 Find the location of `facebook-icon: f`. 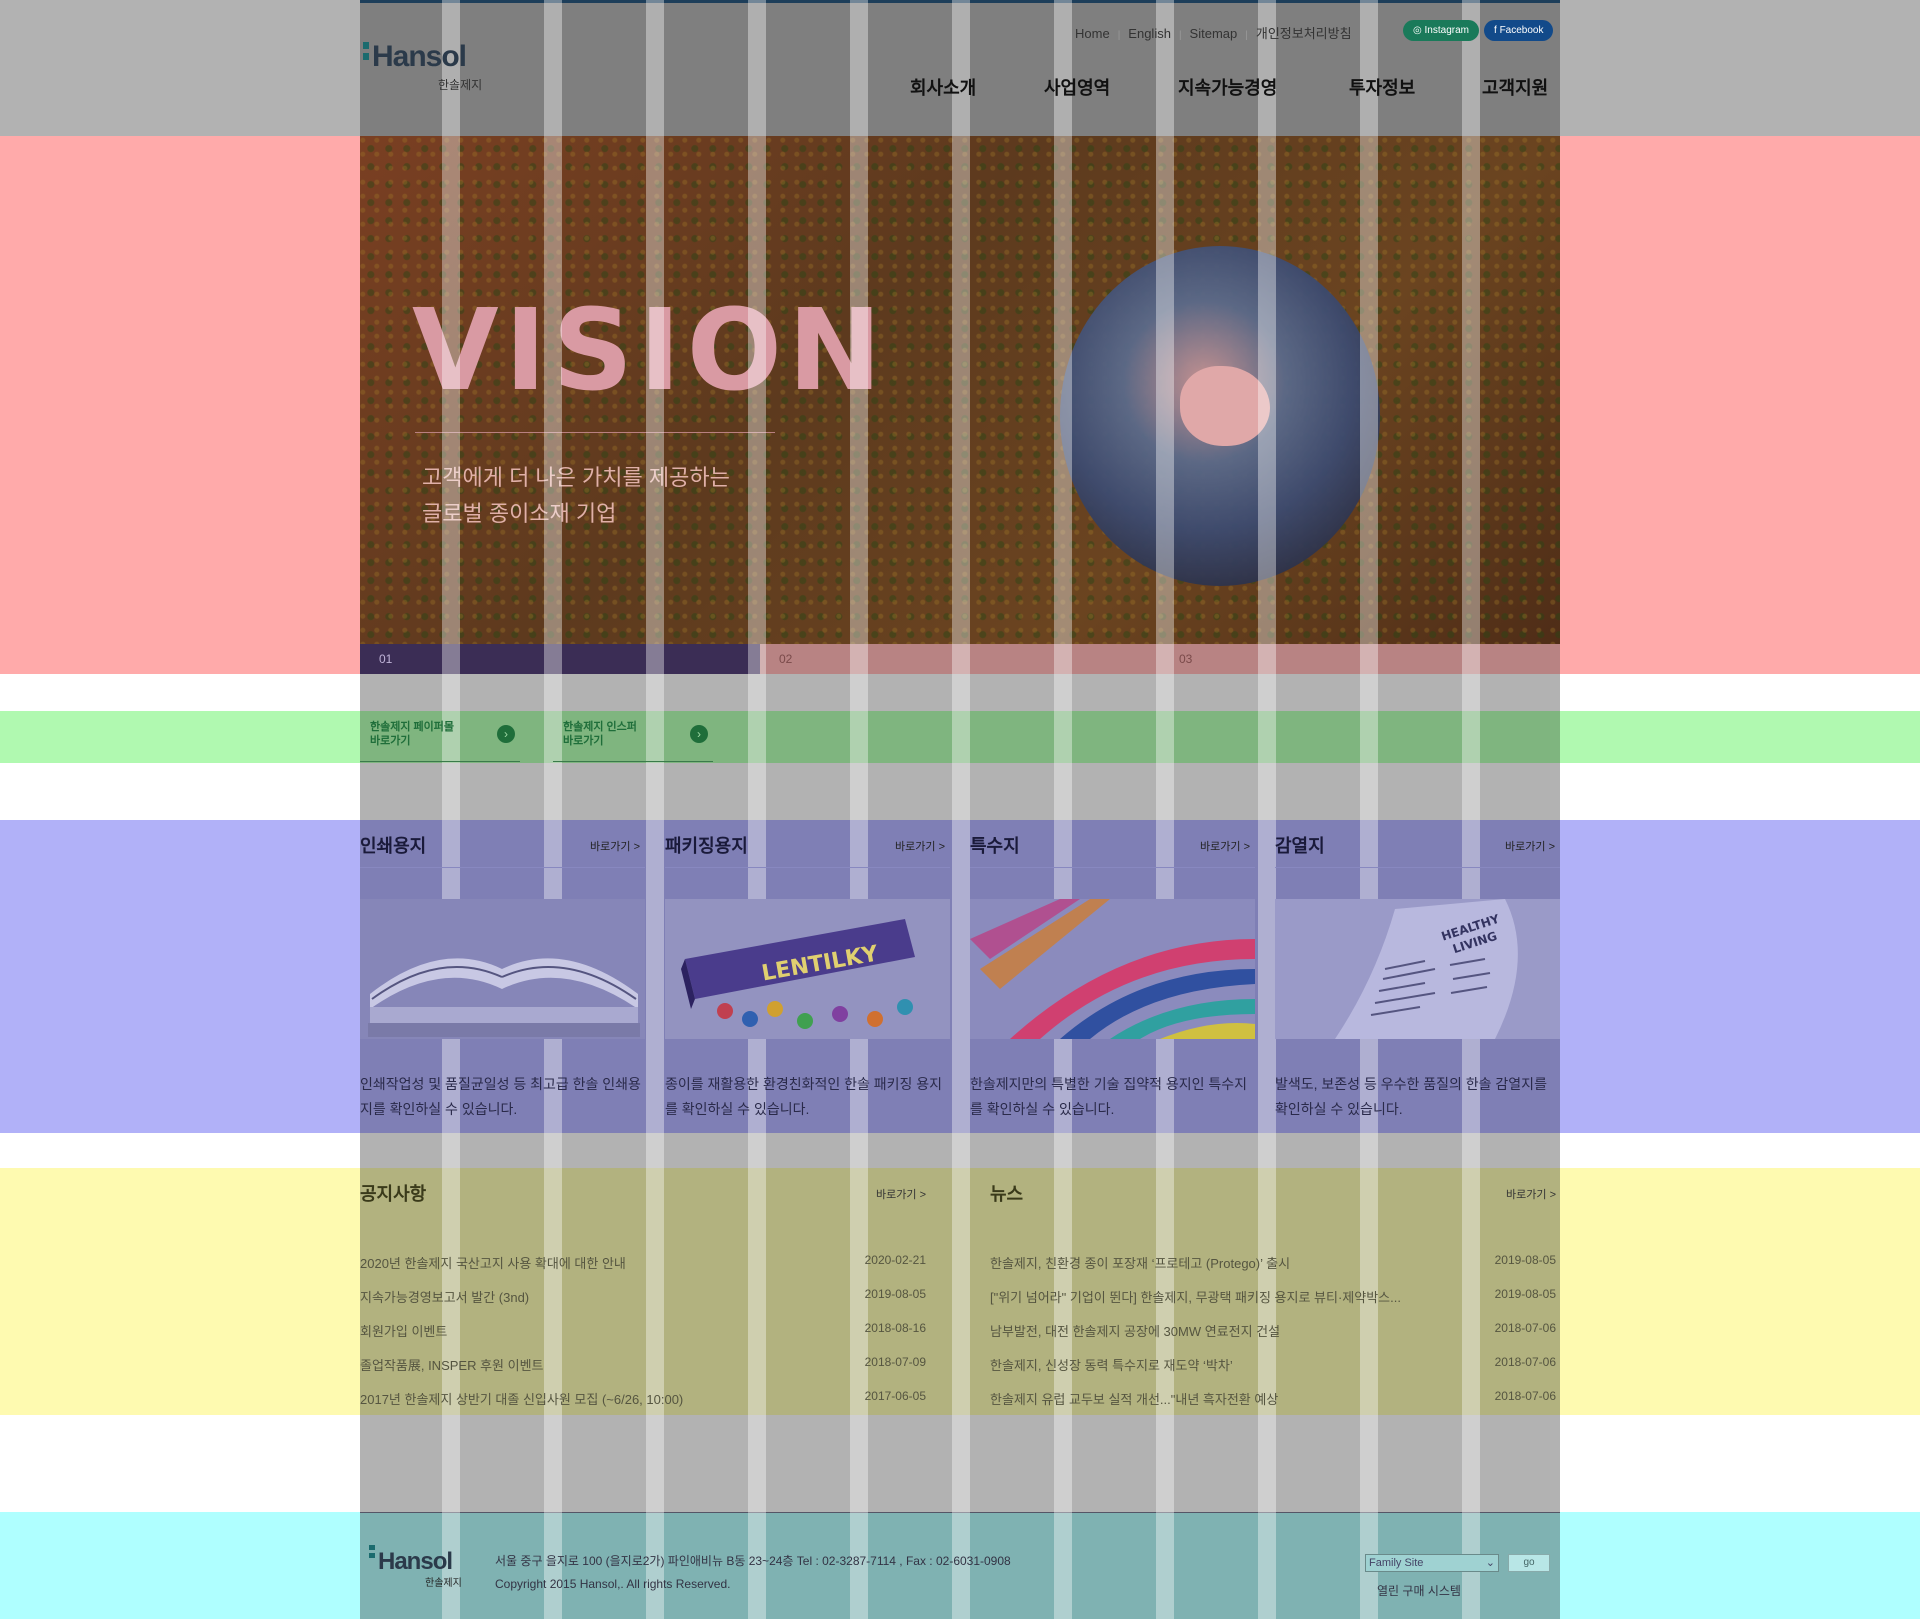

facebook-icon: f is located at coordinates (1495, 30).